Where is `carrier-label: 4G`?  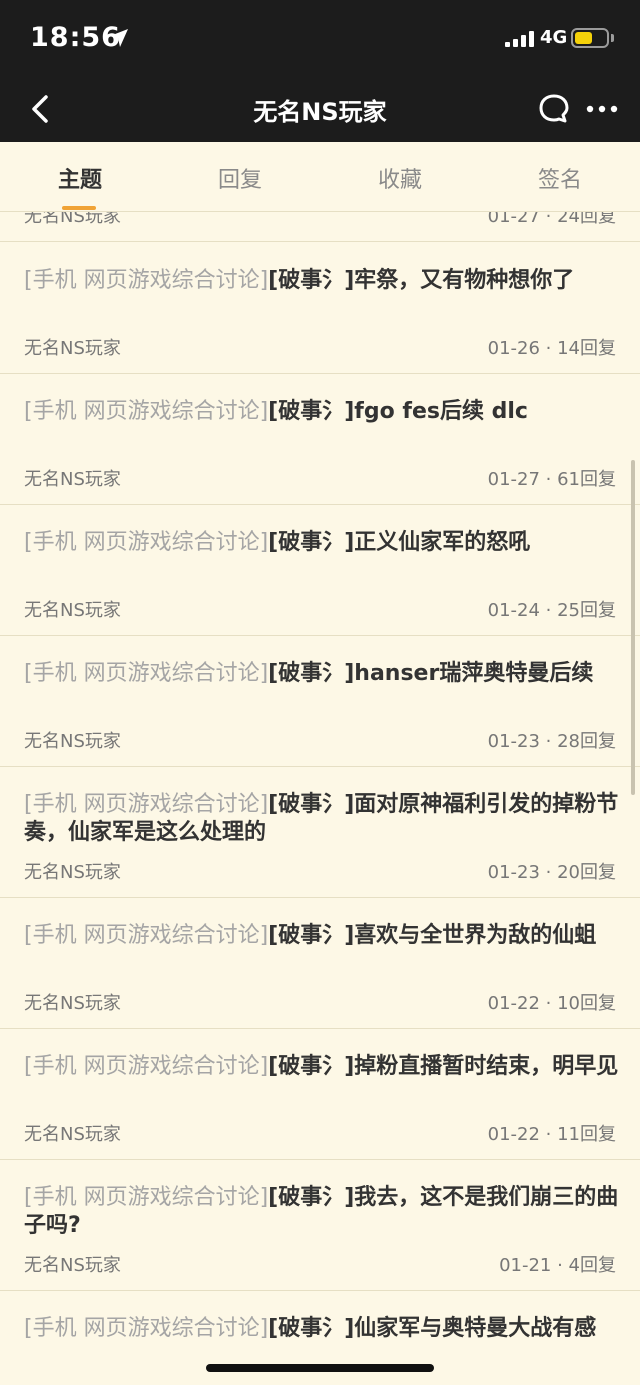 carrier-label: 4G is located at coordinates (554, 37).